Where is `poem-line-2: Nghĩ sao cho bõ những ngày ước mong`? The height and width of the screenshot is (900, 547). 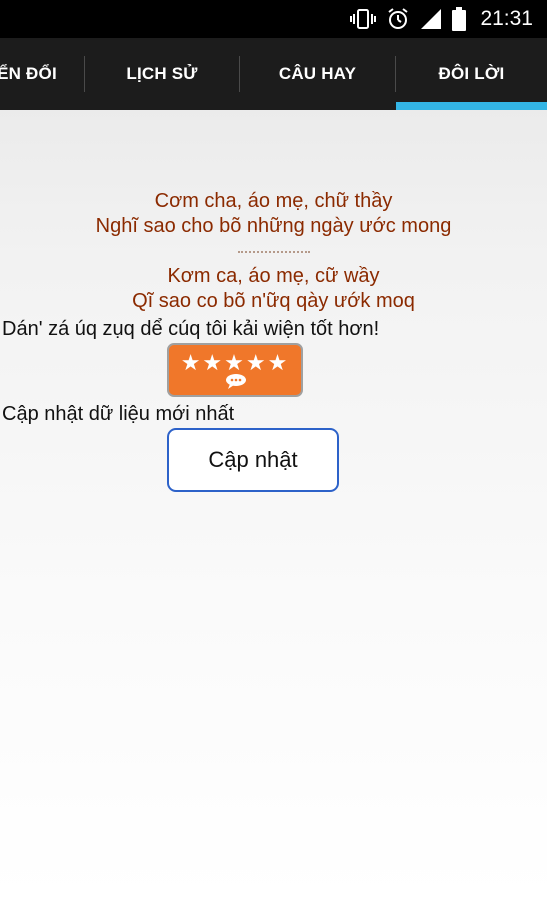
poem-line-2: Nghĩ sao cho bõ những ngày ước mong is located at coordinates (273, 226).